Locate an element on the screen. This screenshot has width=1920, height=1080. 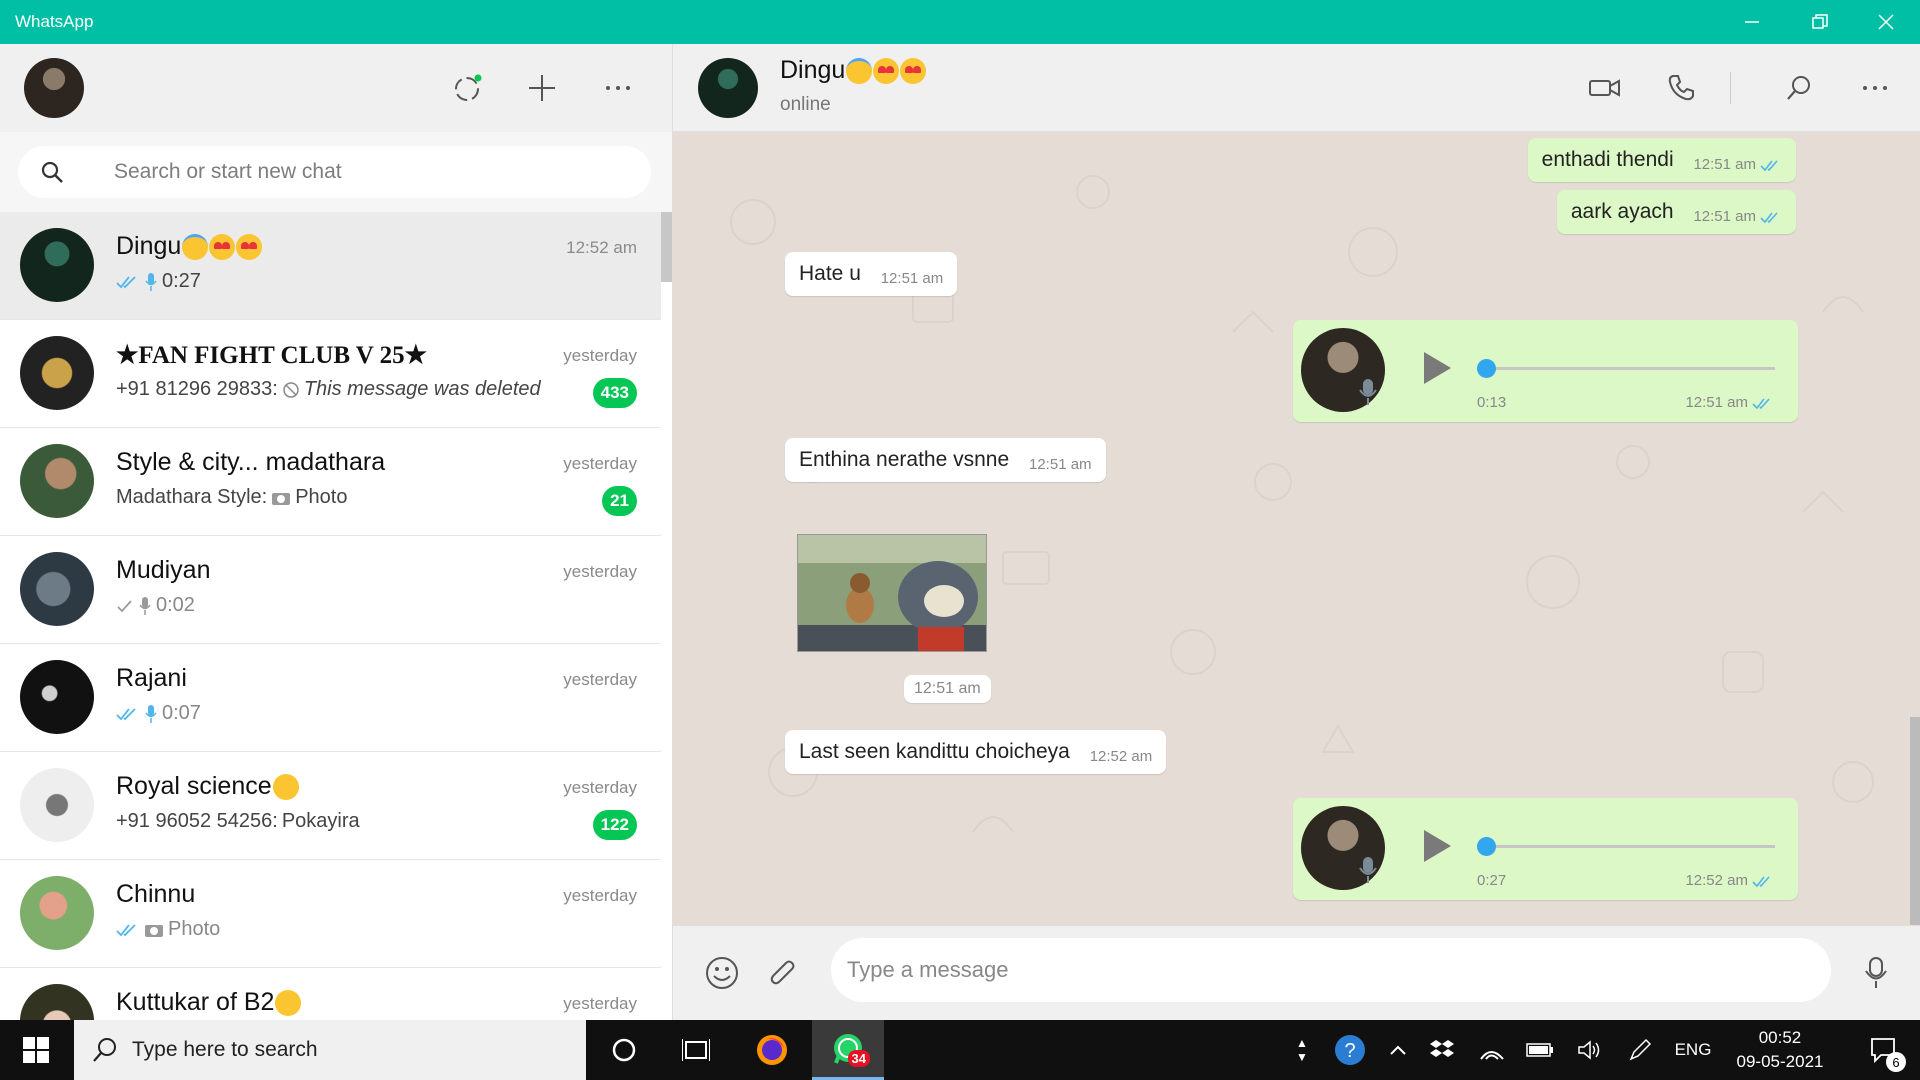
app-title: WhatsApp is located at coordinates (54, 21).